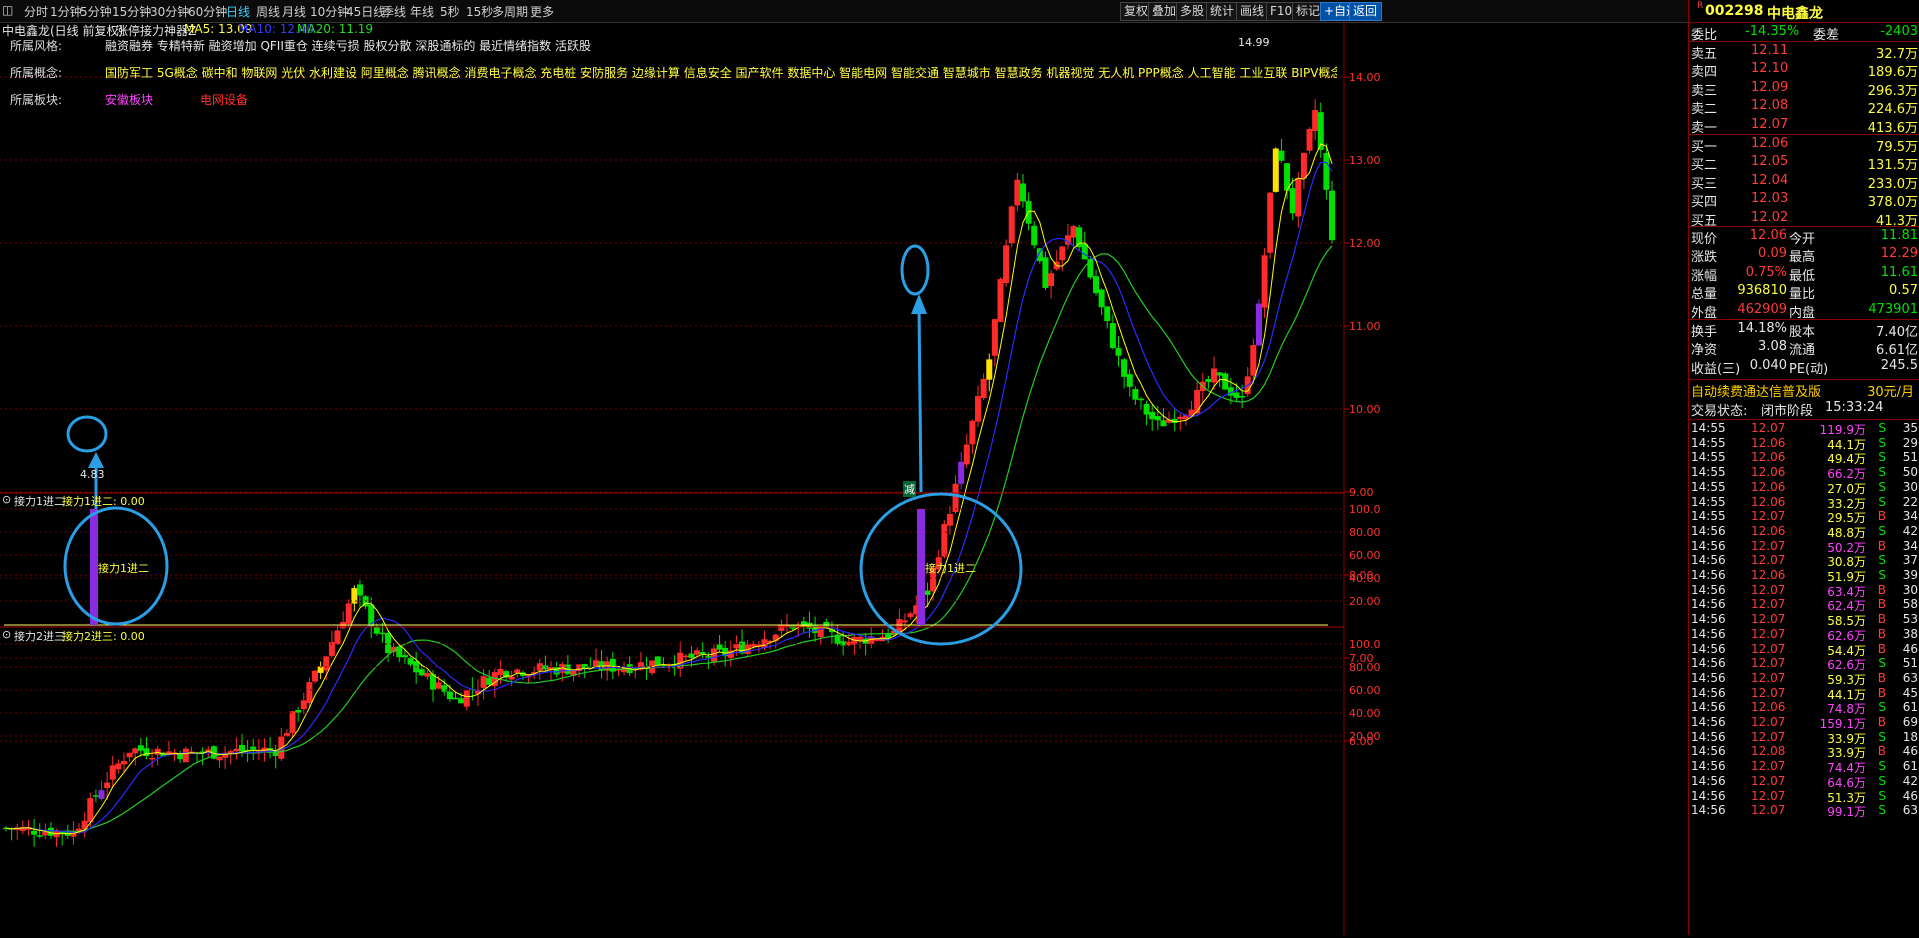  What do you see at coordinates (1804, 694) in the screenshot?
I see `tick-row: 14:56 12.07 44.1万 B 45` at bounding box center [1804, 694].